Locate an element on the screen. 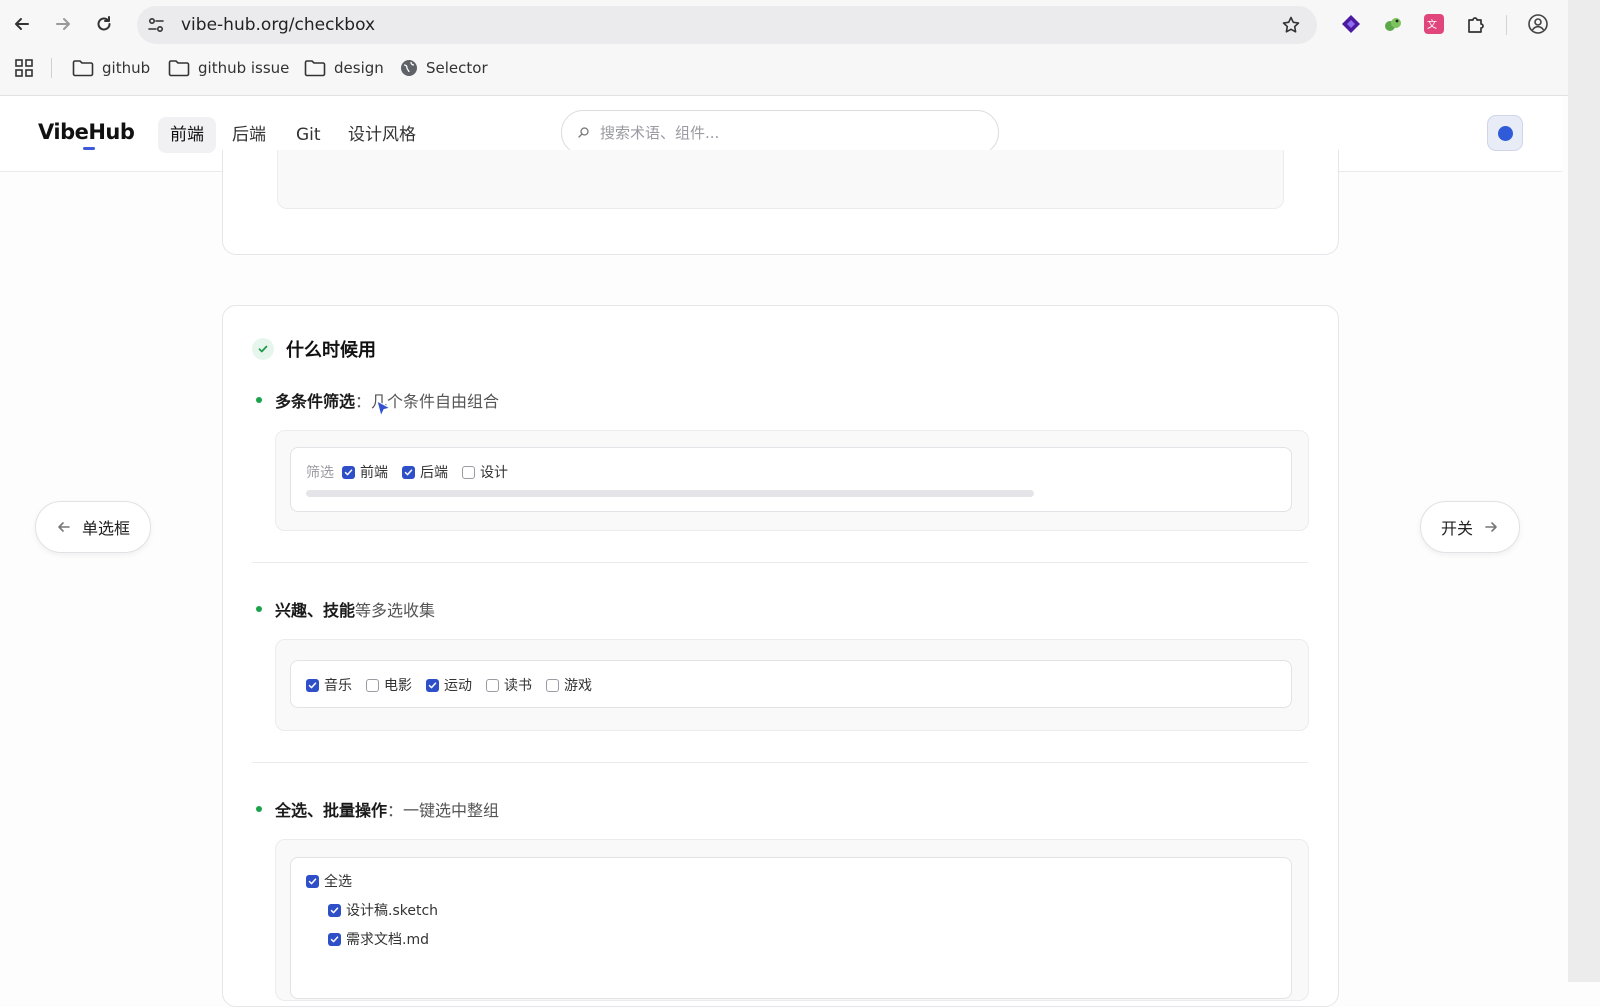 This screenshot has width=1600, height=1007. checkbox-backend: 后端 is located at coordinates (425, 472).